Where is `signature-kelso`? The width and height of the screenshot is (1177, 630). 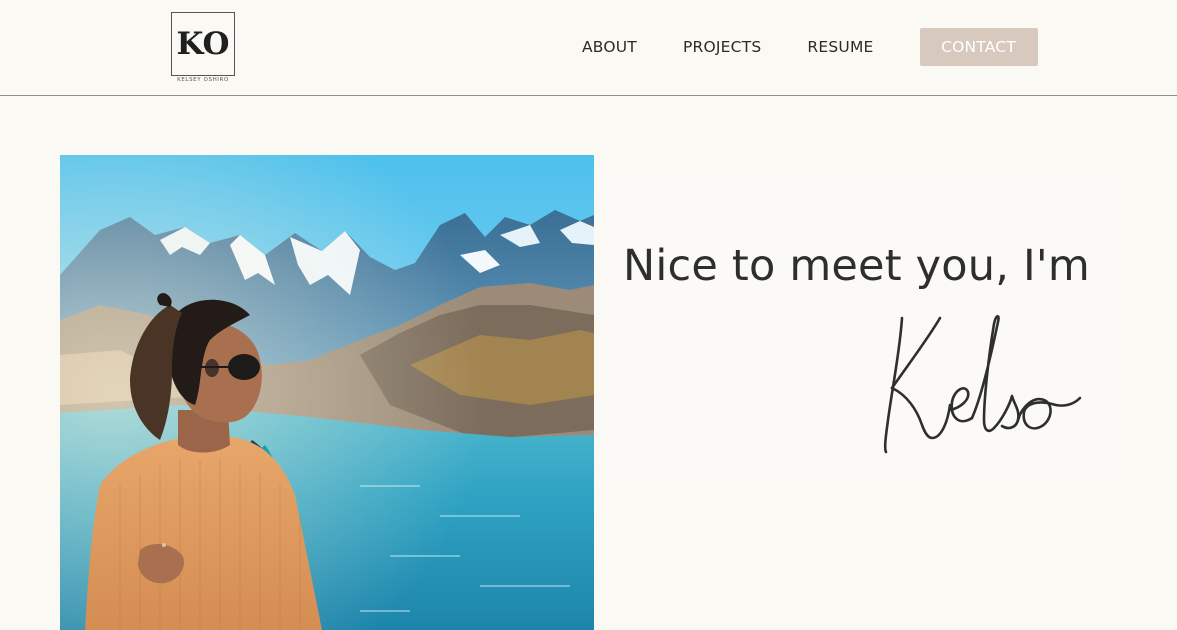 signature-kelso is located at coordinates (977, 385).